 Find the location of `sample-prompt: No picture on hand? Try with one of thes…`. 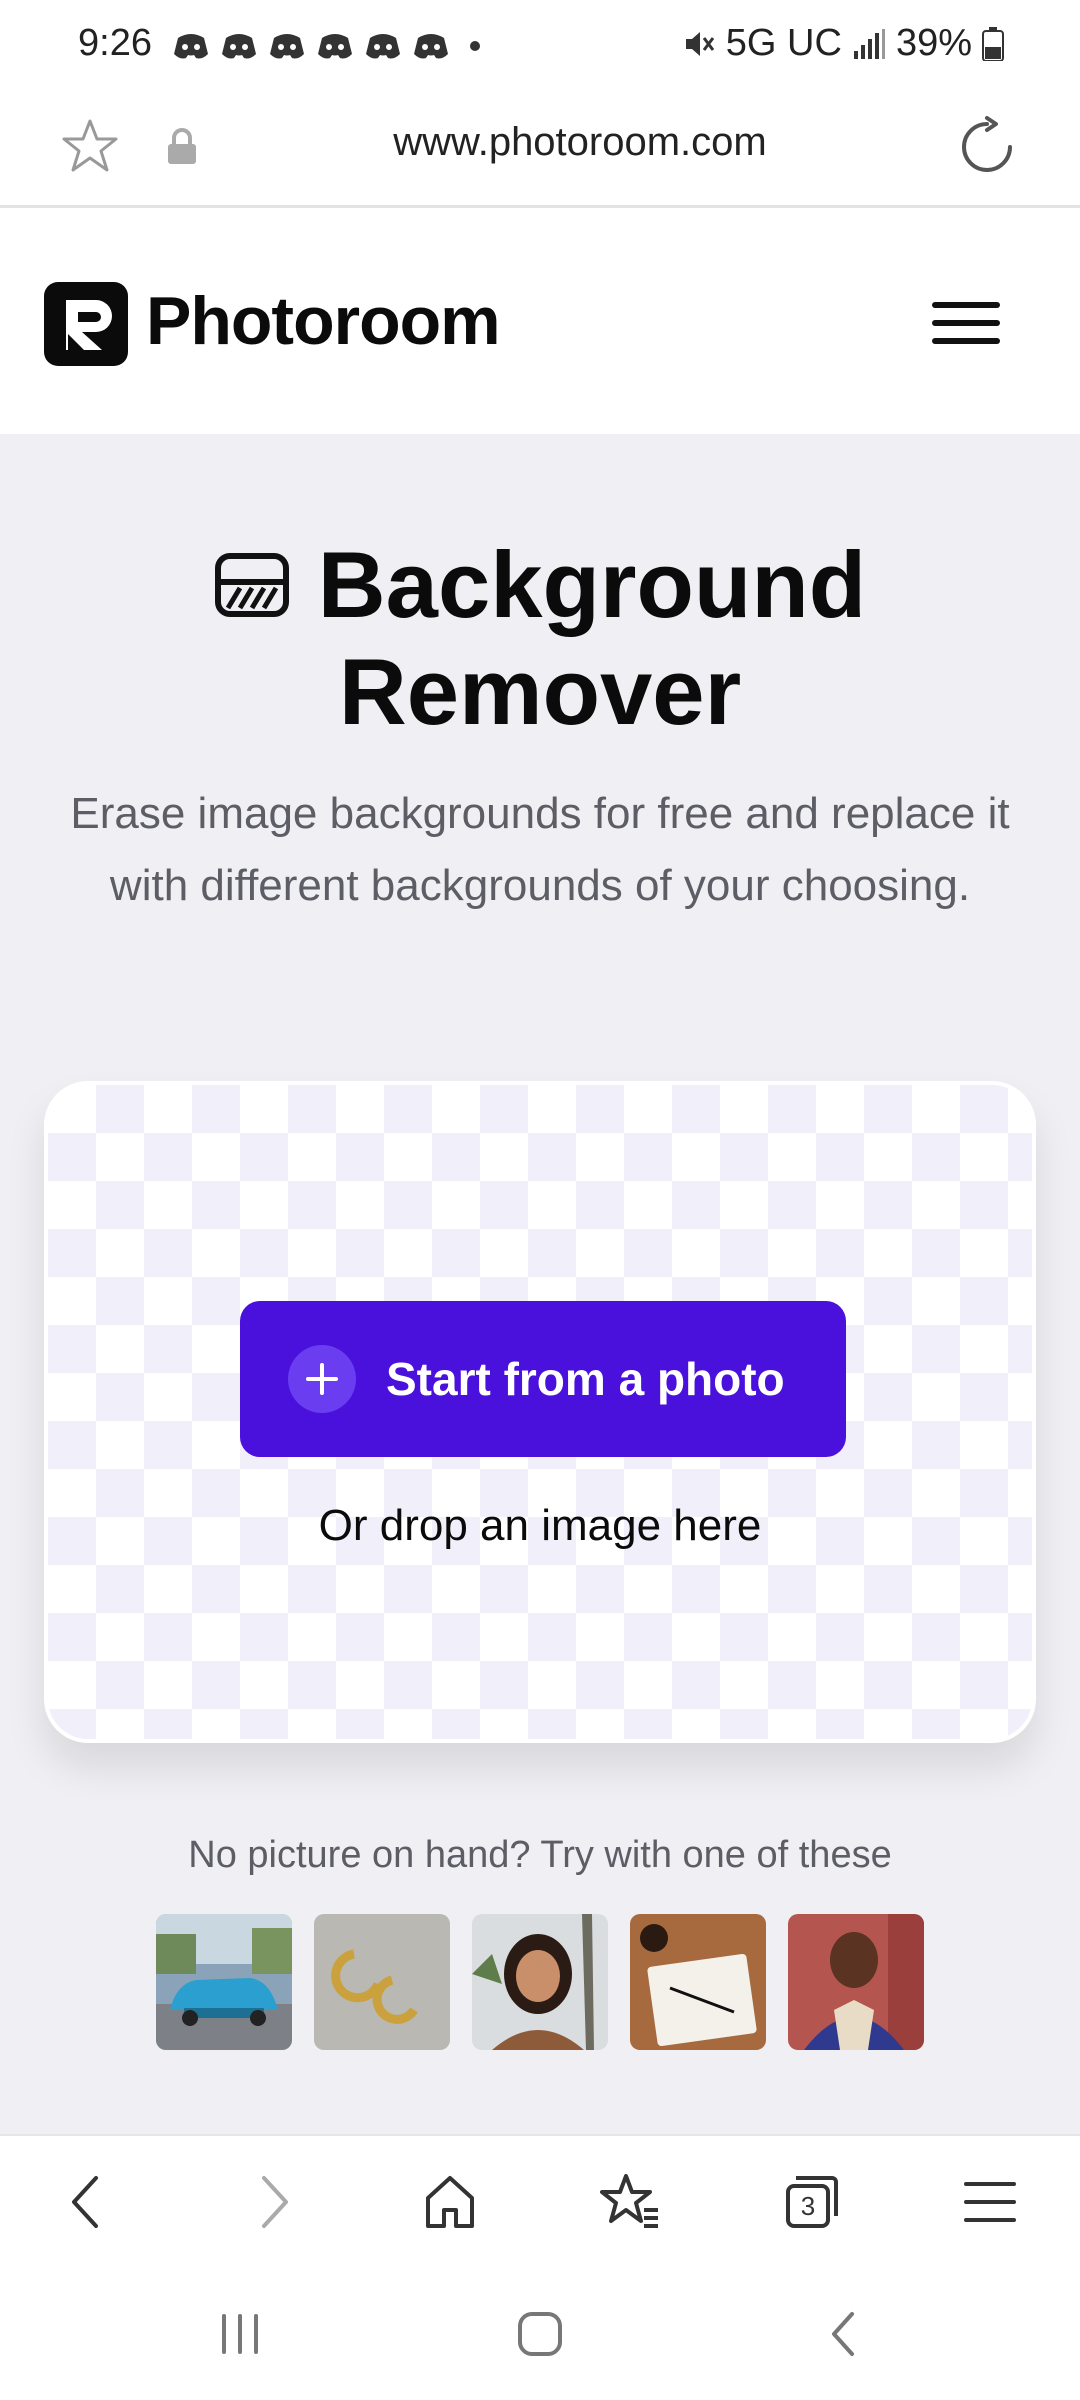

sample-prompt: No picture on hand? Try with one of thes… is located at coordinates (540, 1855).